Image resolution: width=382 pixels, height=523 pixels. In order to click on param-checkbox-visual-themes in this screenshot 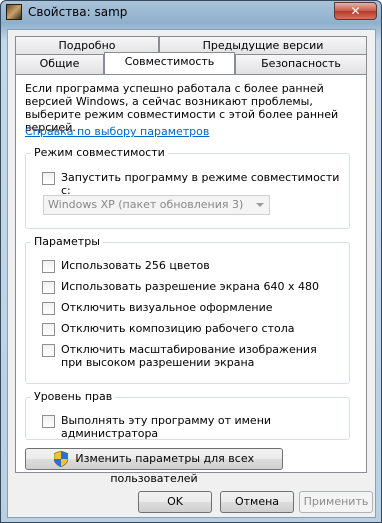, I will do `click(48, 308)`.